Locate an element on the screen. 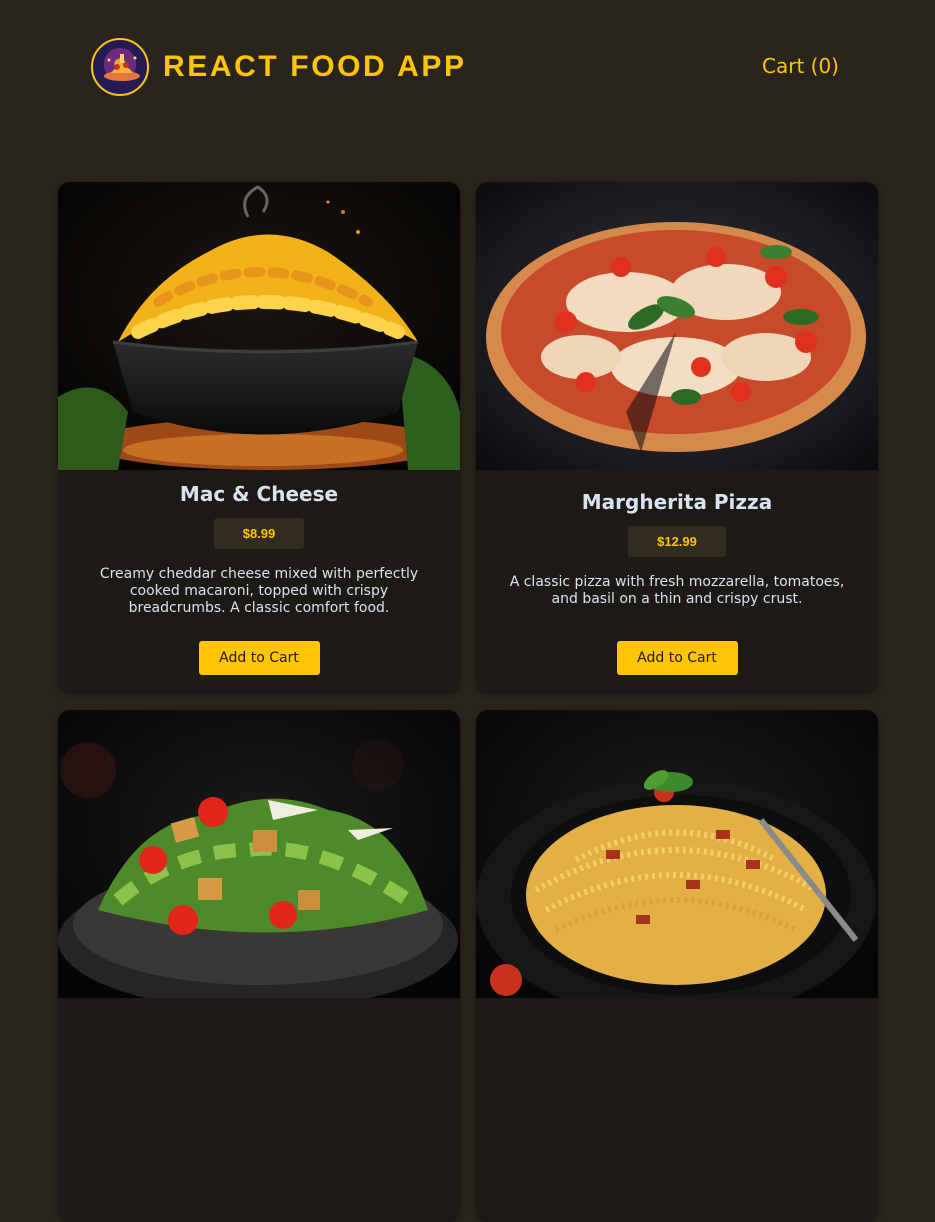 This screenshot has height=1222, width=935. caesar-salad-photo is located at coordinates (259, 854).